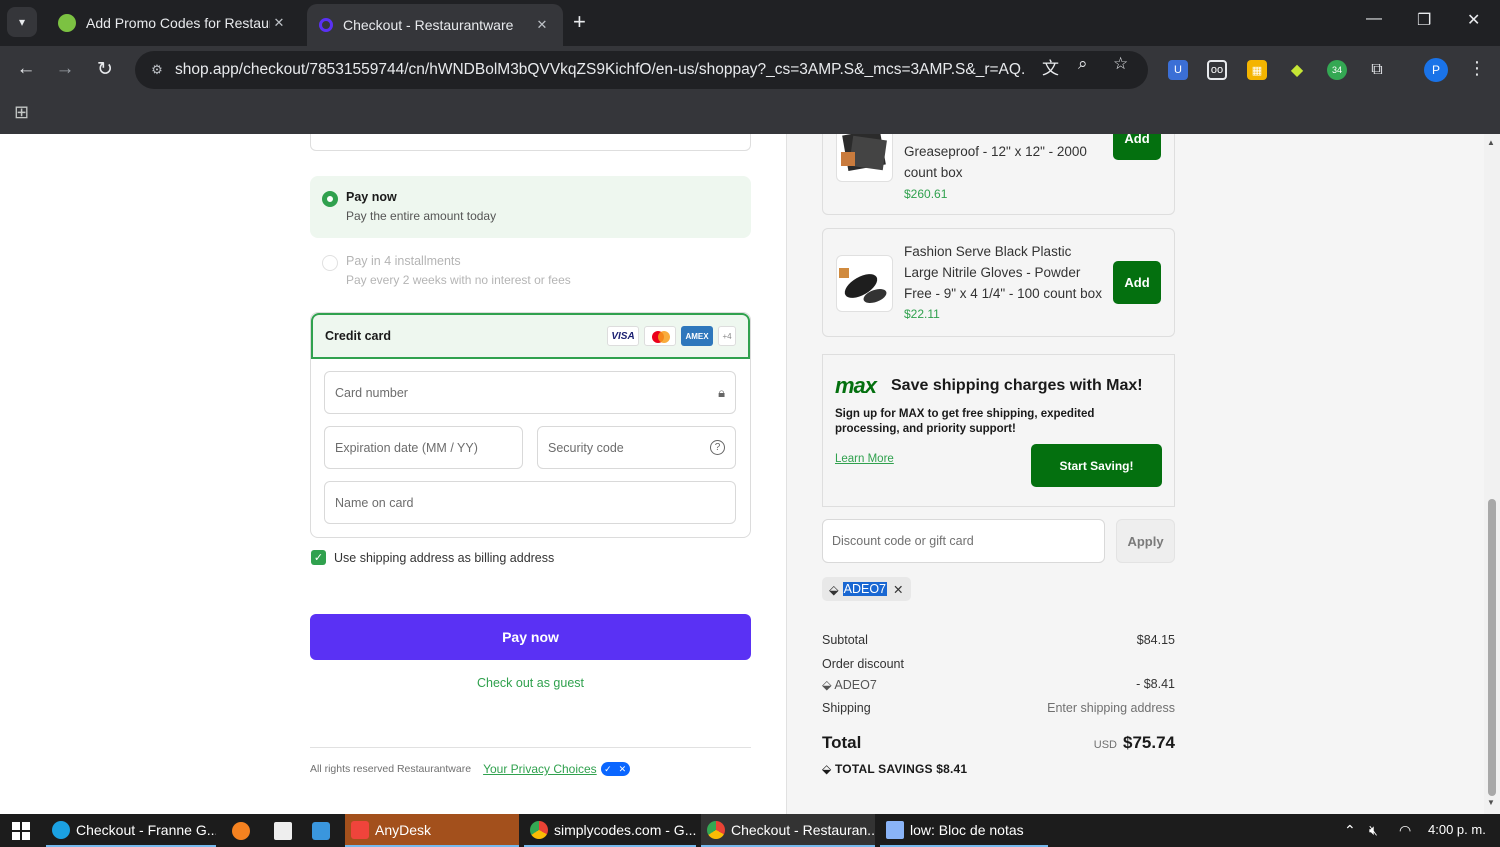 This screenshot has height=847, width=1500. Describe the element at coordinates (374, 502) in the screenshot. I see `name-placeholder: Name on card` at that location.